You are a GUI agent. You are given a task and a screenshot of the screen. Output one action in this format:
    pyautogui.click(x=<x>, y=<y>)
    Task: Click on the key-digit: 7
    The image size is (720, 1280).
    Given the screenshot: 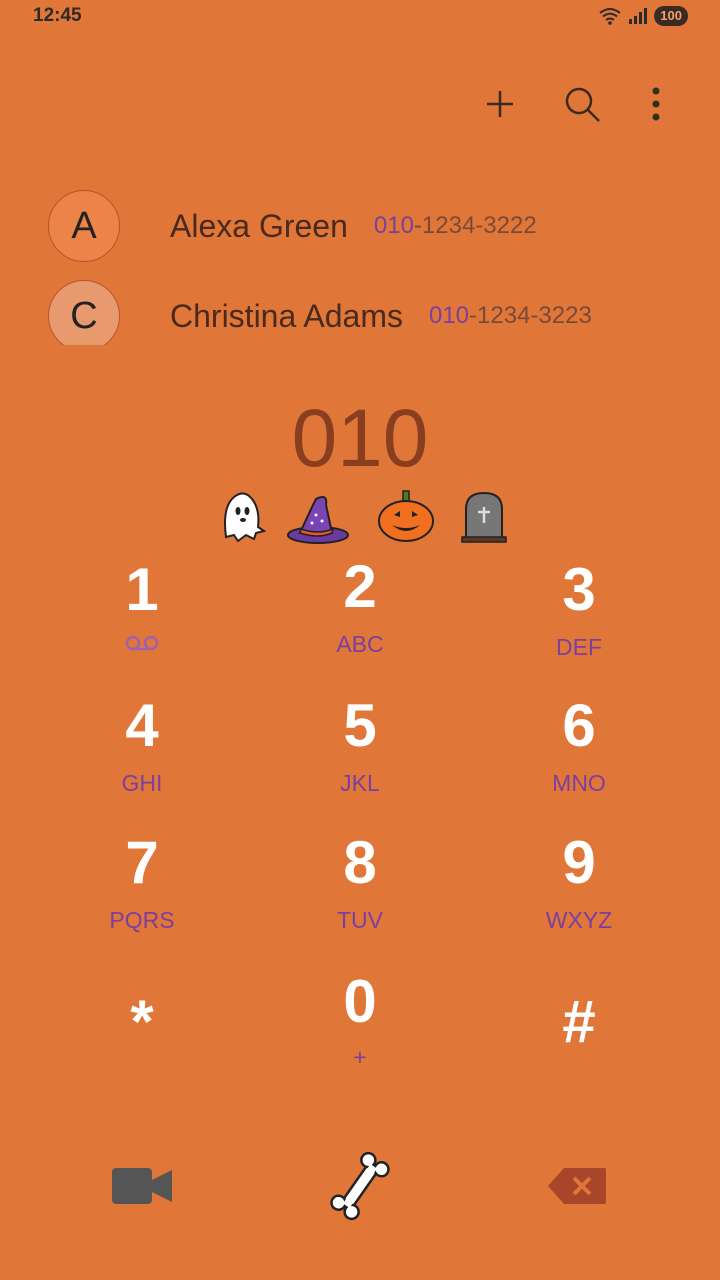 What is the action you would take?
    pyautogui.click(x=142, y=862)
    